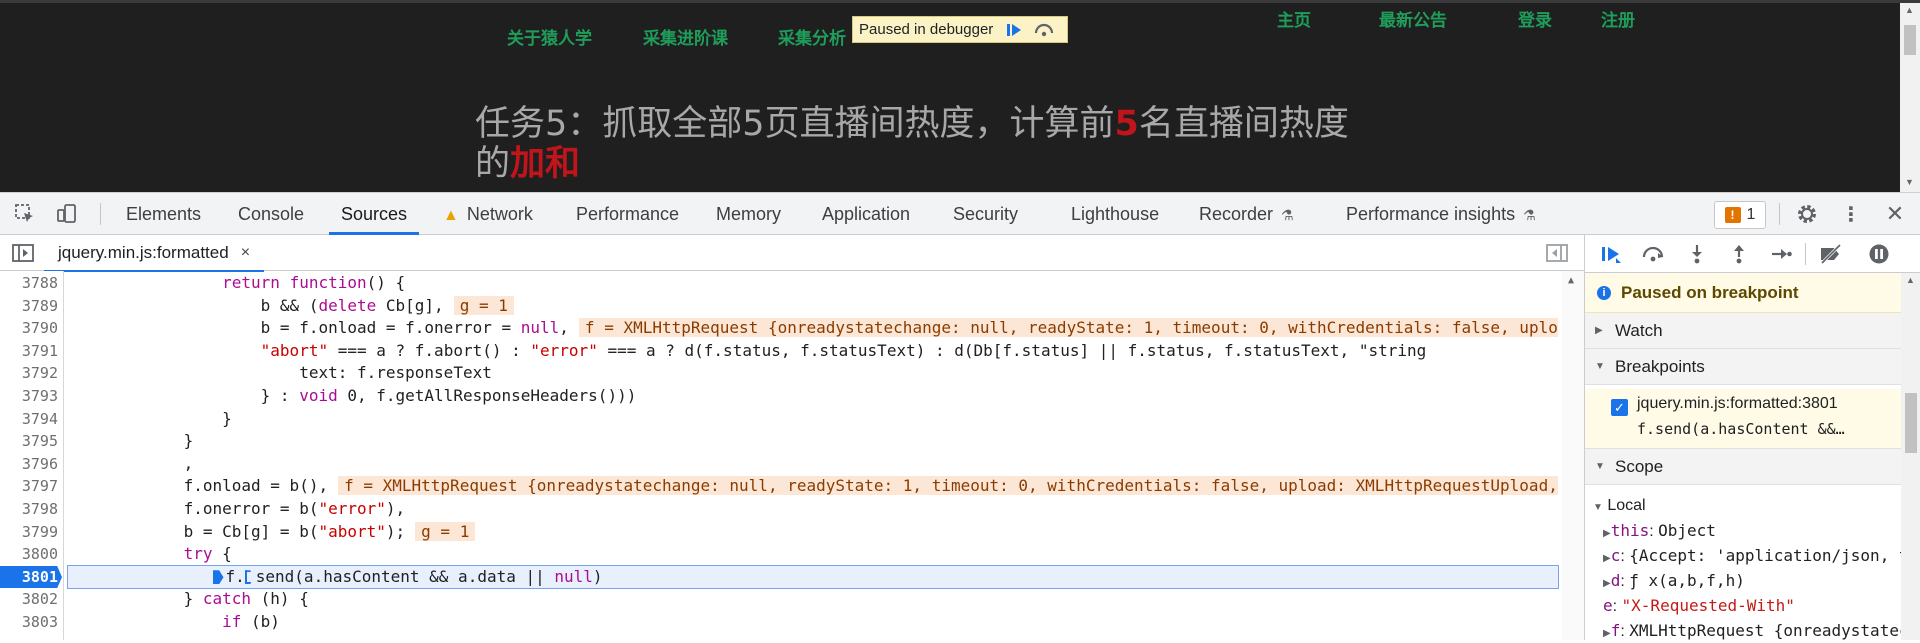  I want to click on code-line: } catch (h) {, so click(813, 599).